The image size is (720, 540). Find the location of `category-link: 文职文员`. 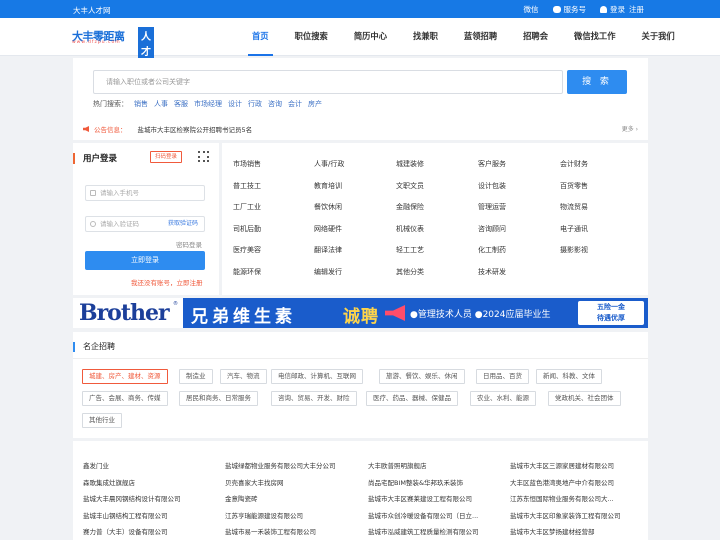

category-link: 文职文员 is located at coordinates (410, 186).